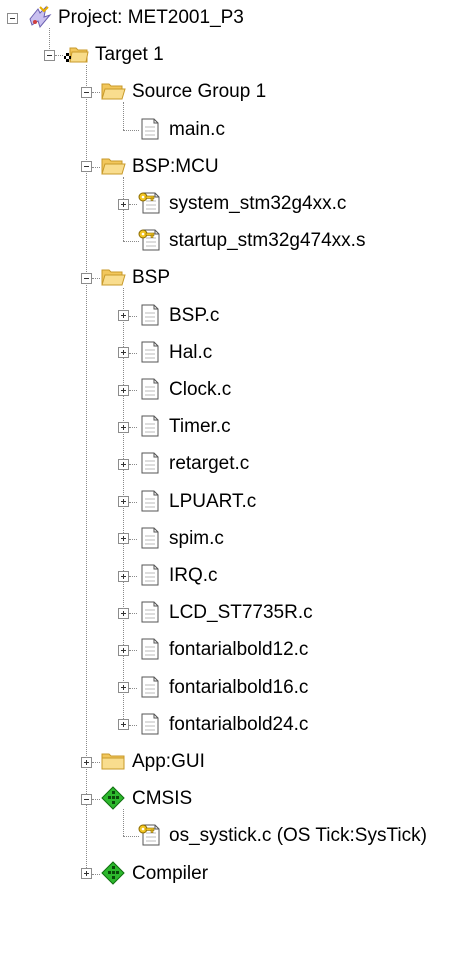 Image resolution: width=474 pixels, height=975 pixels. I want to click on folder-closed-icon, so click(113, 761).